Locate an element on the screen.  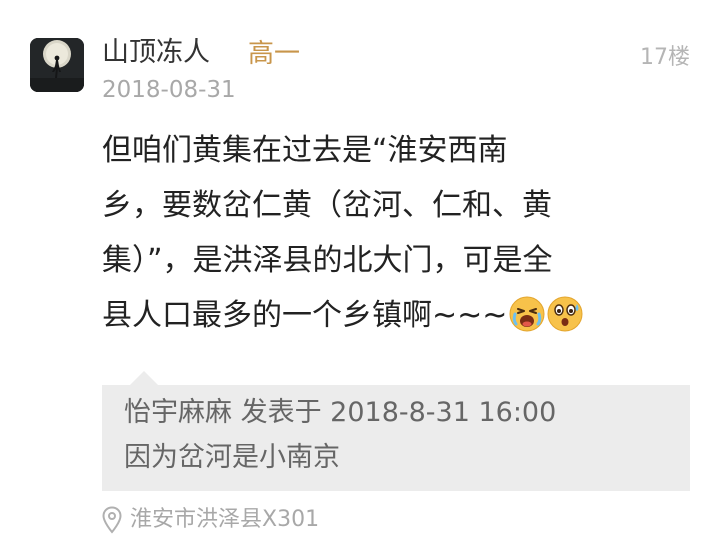
content-line-last: 县人口最多的一个乡镇啊~~~ is located at coordinates (379, 315).